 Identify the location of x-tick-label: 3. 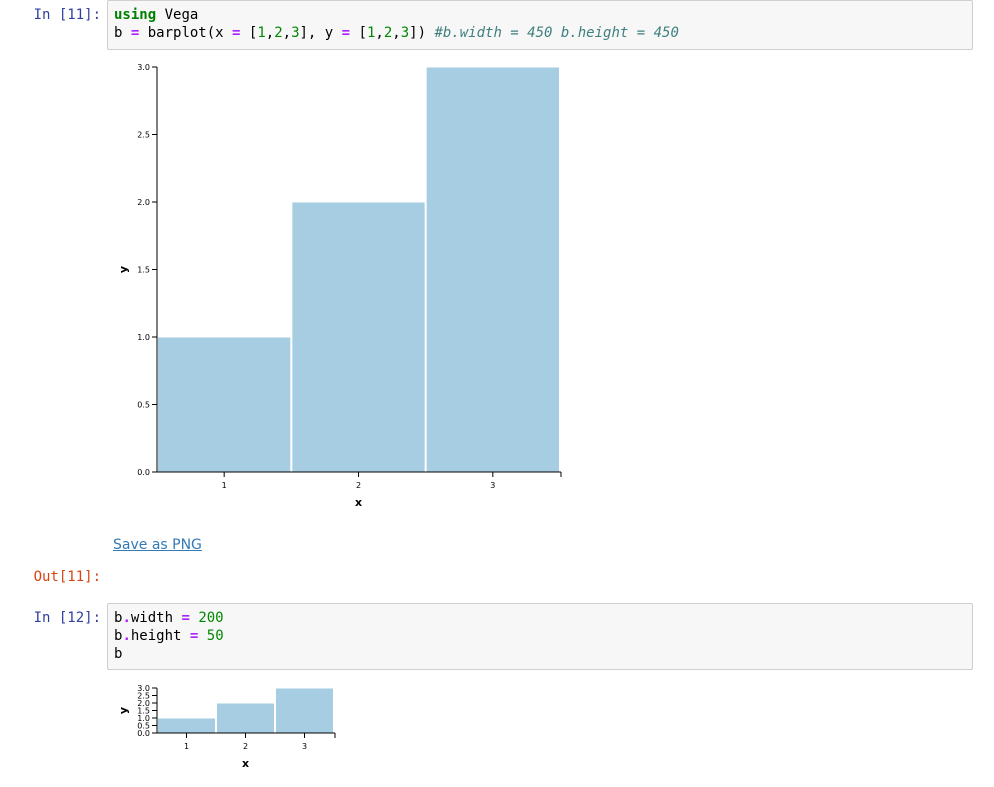
(492, 485).